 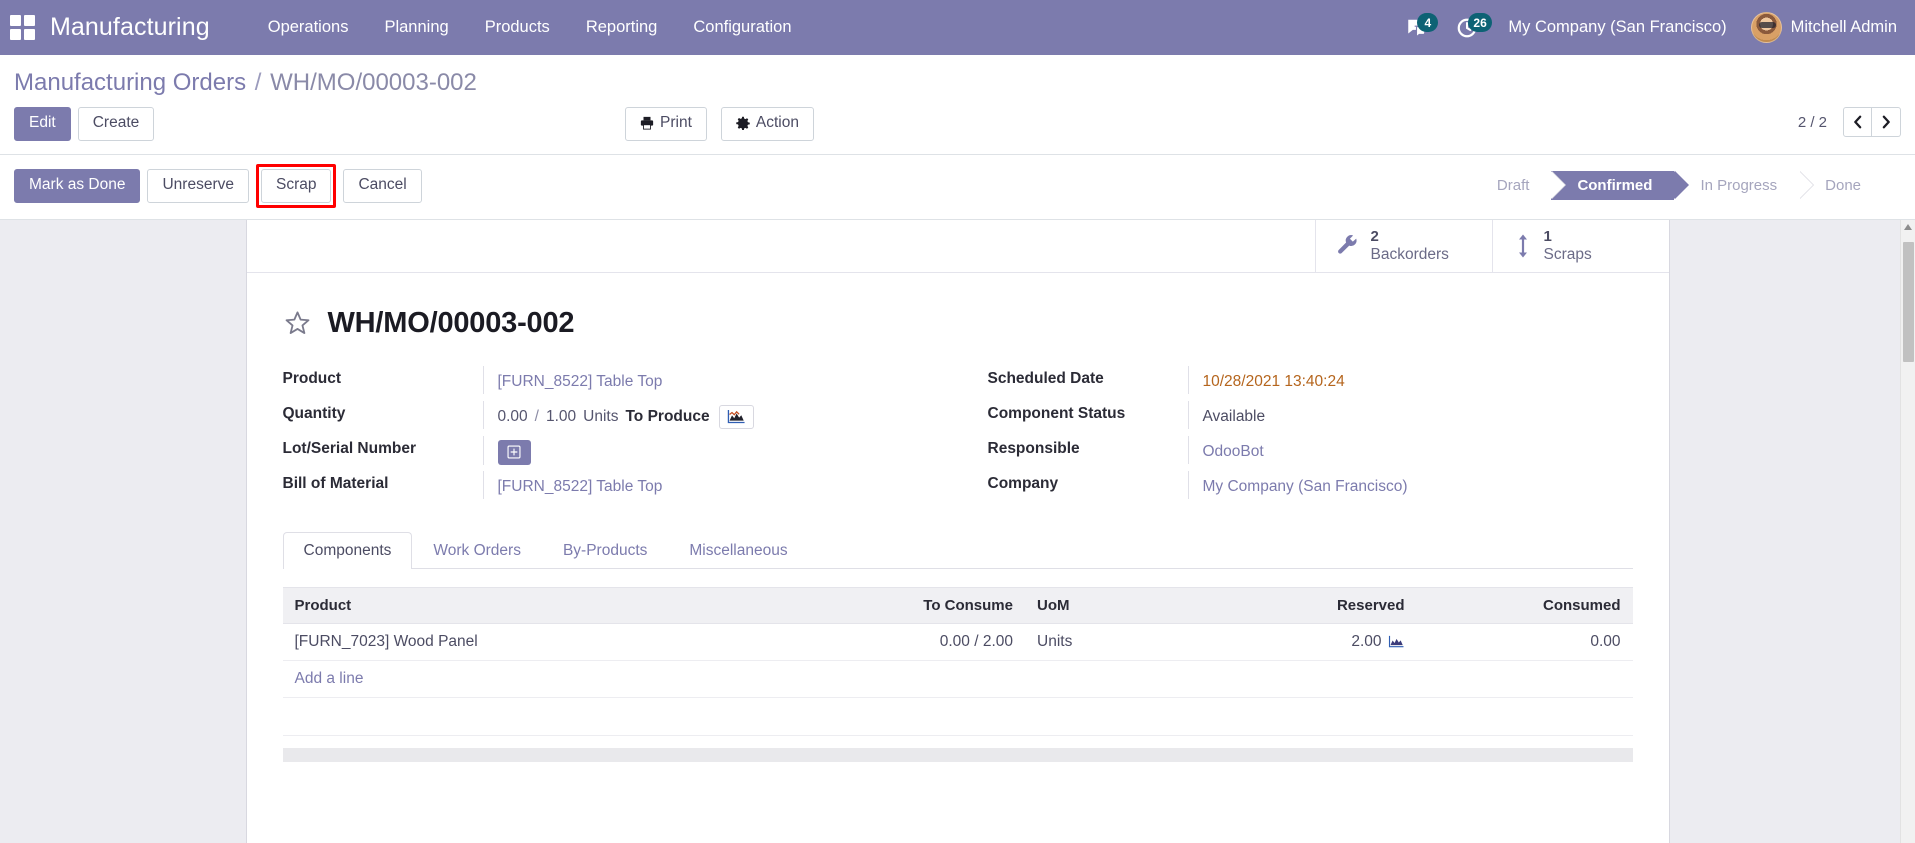 What do you see at coordinates (1403, 245) in the screenshot?
I see `smart-button-backorders: 2 Backorders` at bounding box center [1403, 245].